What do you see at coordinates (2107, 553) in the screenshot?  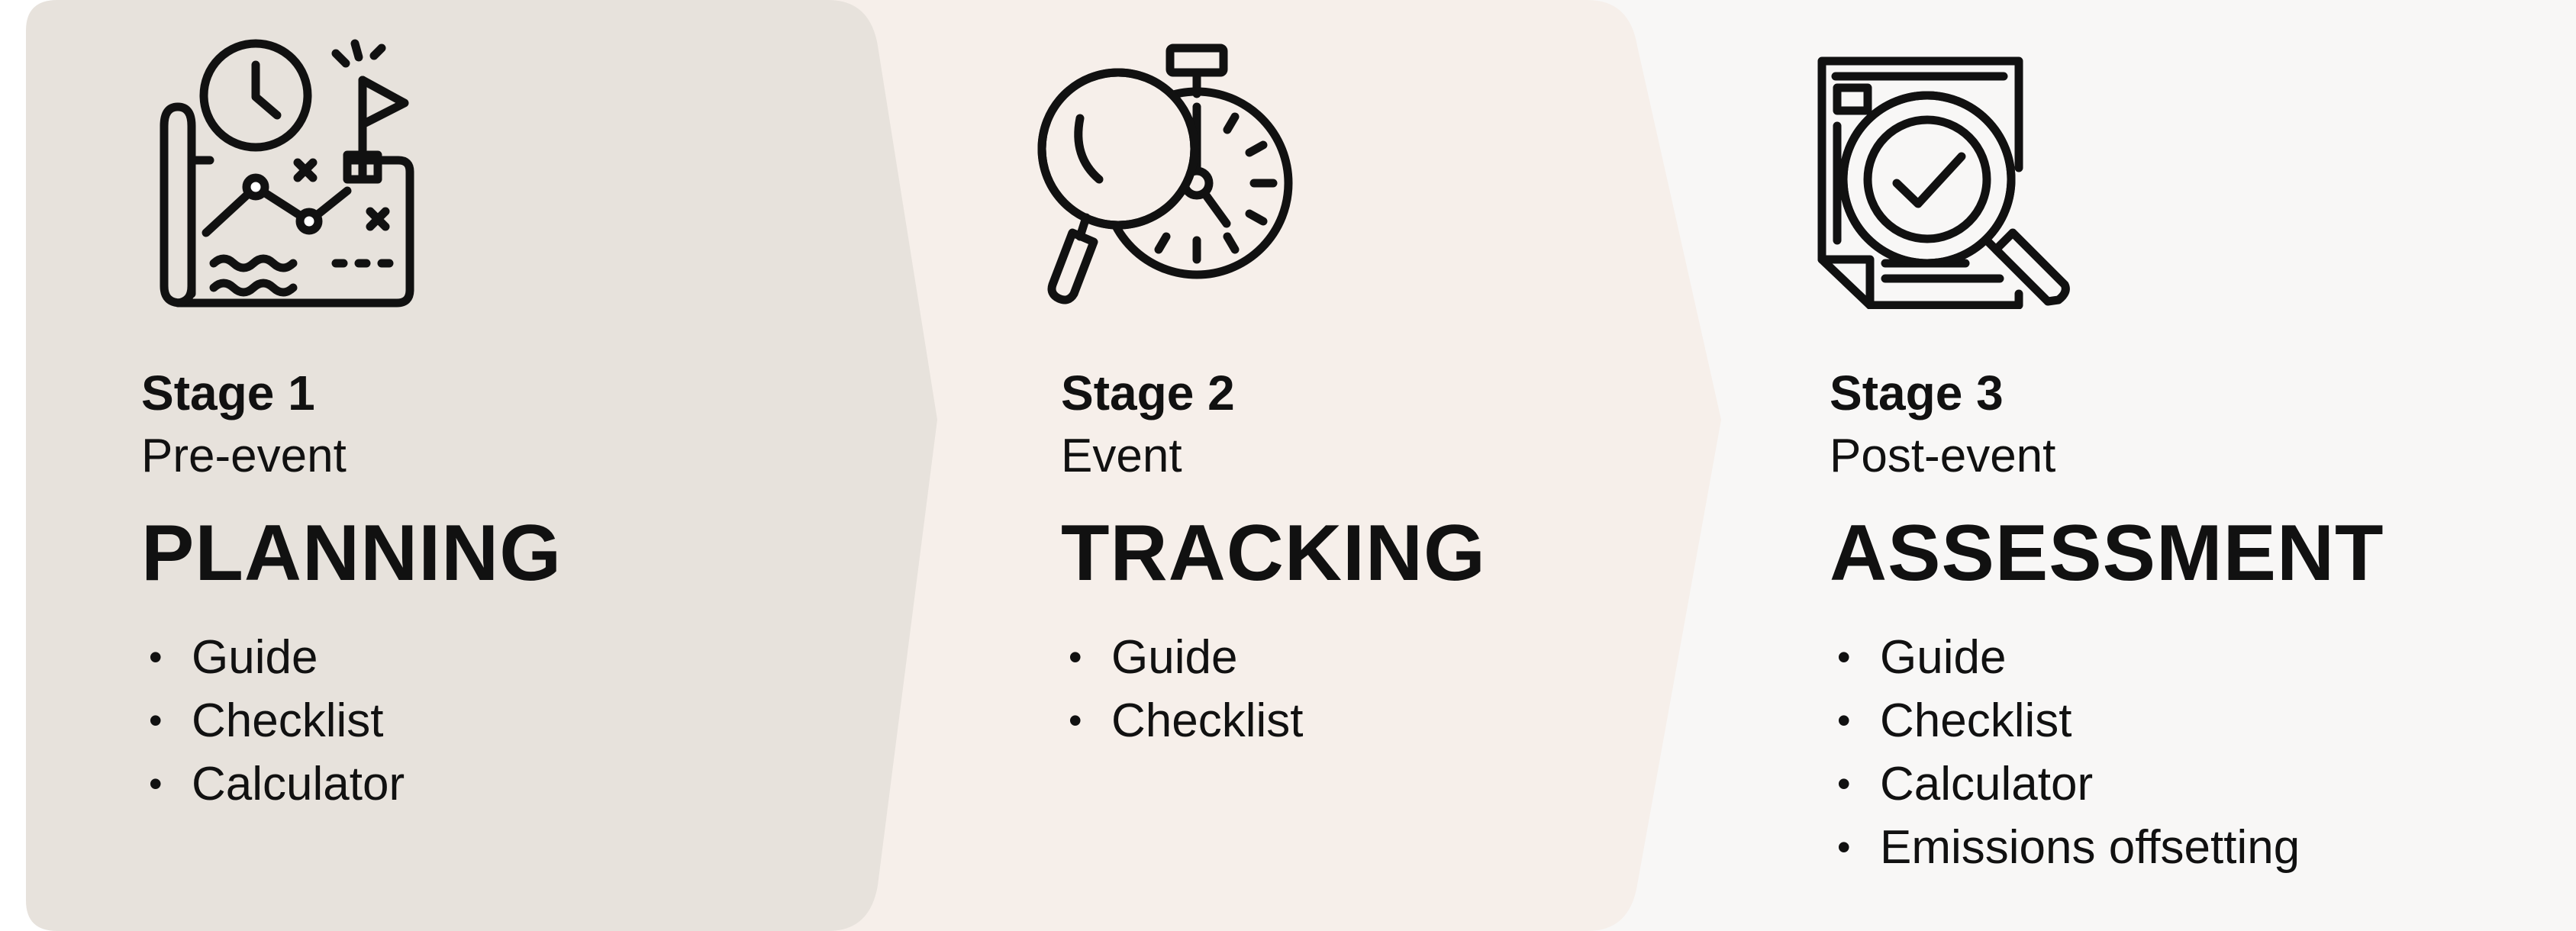 I see `stage-title: ASSESSMENT` at bounding box center [2107, 553].